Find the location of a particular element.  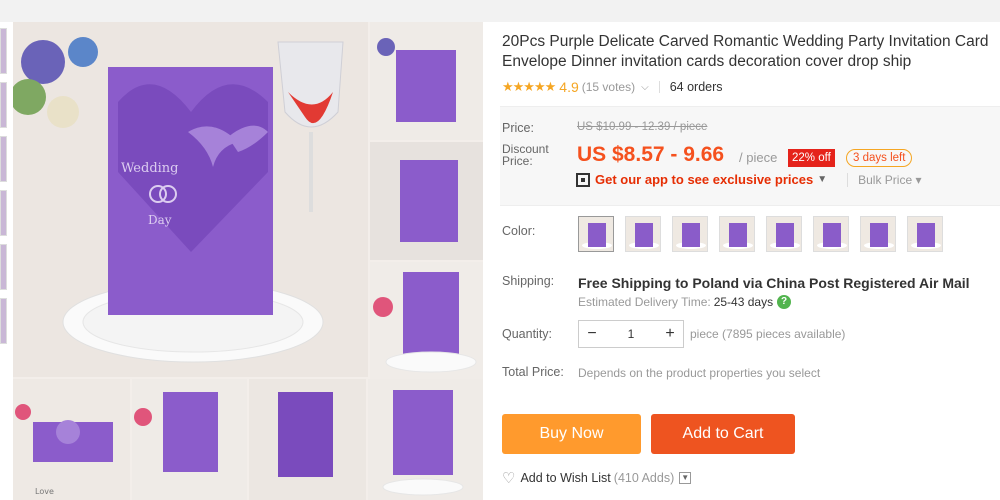

quantity-label: Quantity: is located at coordinates (527, 334).